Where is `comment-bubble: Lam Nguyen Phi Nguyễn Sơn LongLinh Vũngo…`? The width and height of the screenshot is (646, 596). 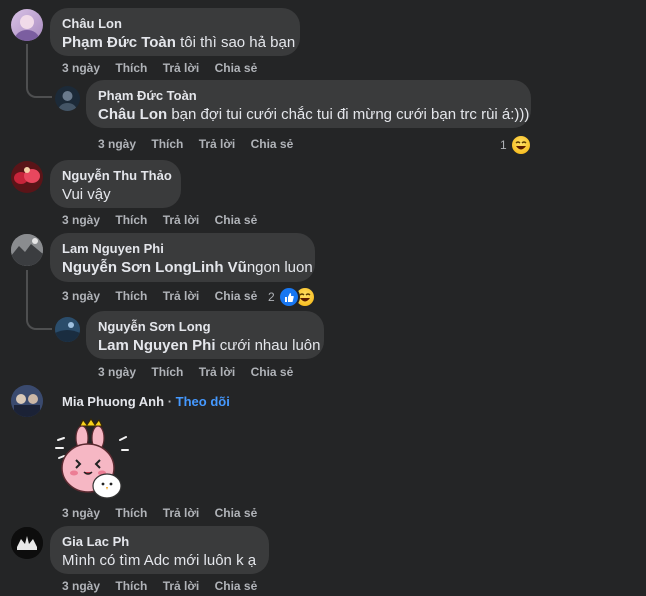
comment-bubble: Lam Nguyen Phi Nguyễn Sơn LongLinh Vũngo… is located at coordinates (182, 257).